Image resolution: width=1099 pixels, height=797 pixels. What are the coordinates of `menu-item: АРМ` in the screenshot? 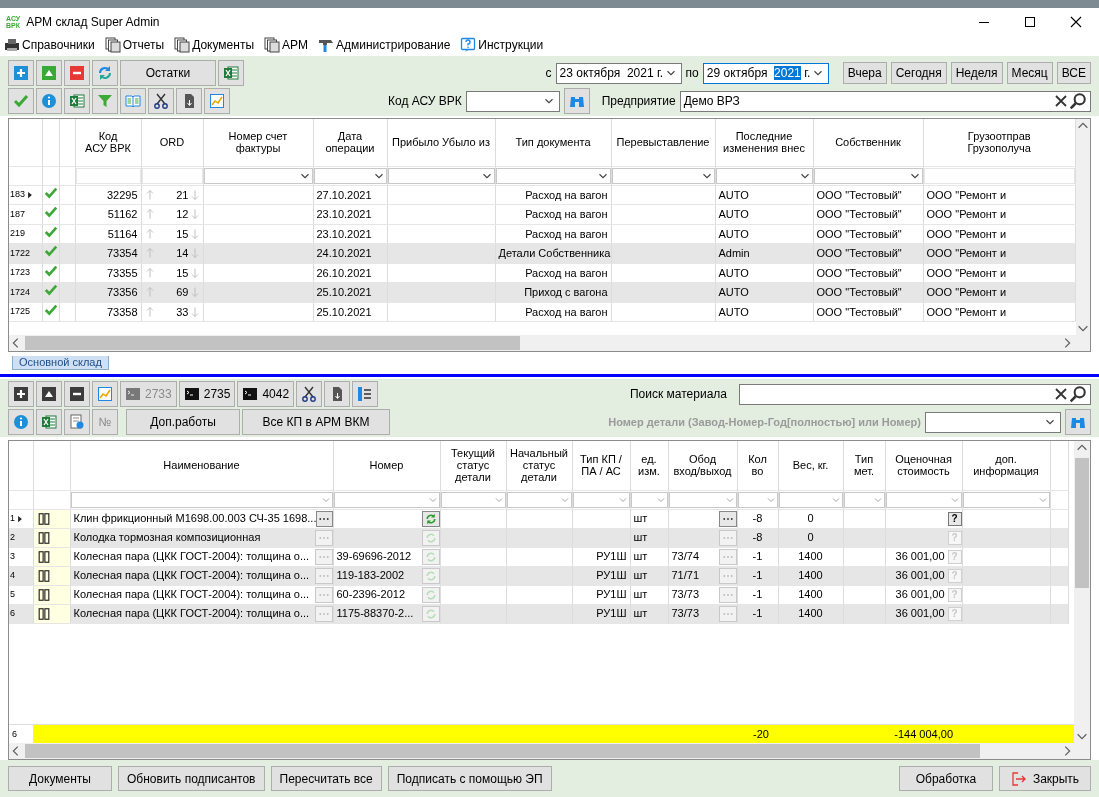 It's located at (286, 45).